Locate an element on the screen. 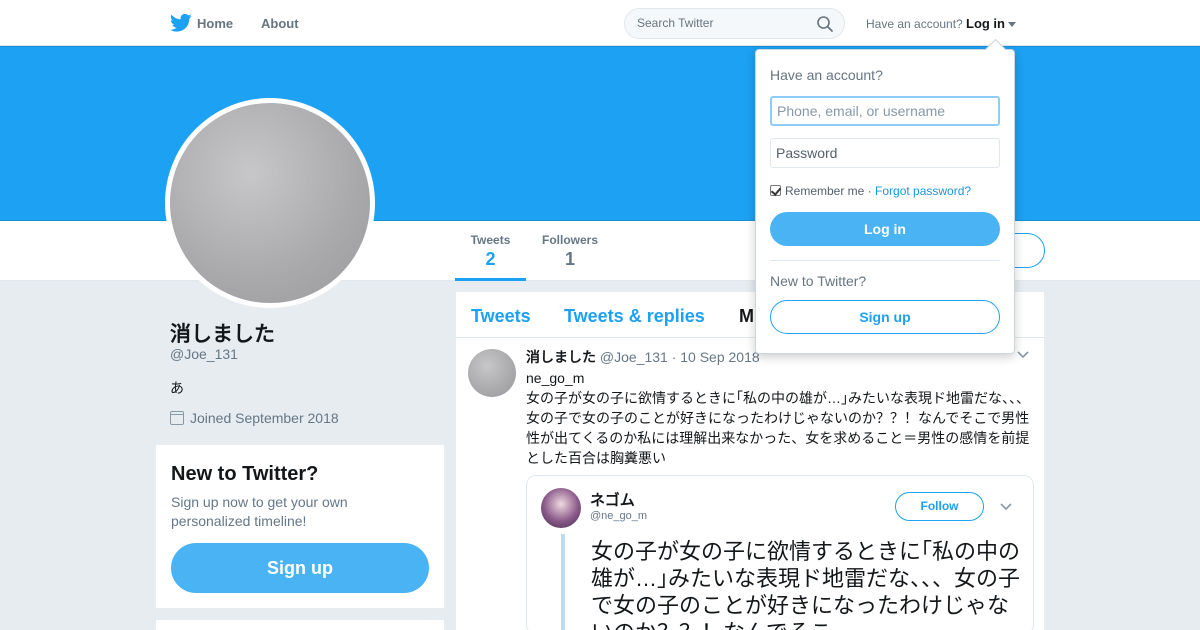 This screenshot has height=630, width=1200. signup-card-button: Sign up is located at coordinates (300, 568).